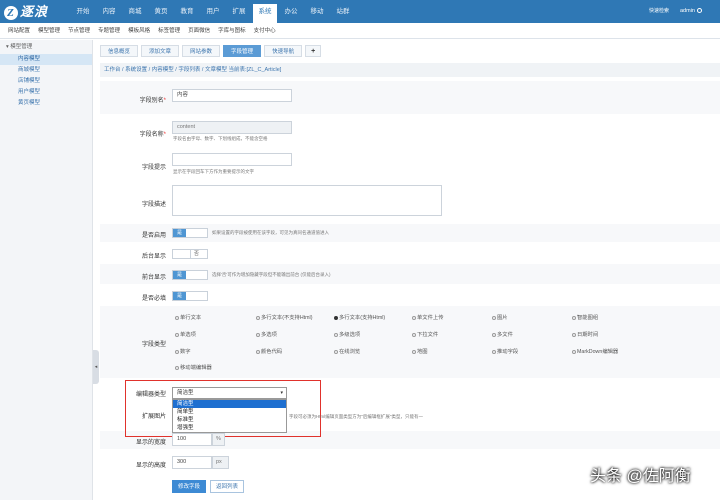  What do you see at coordinates (190, 254) in the screenshot?
I see `backend-toggle: 否` at bounding box center [190, 254].